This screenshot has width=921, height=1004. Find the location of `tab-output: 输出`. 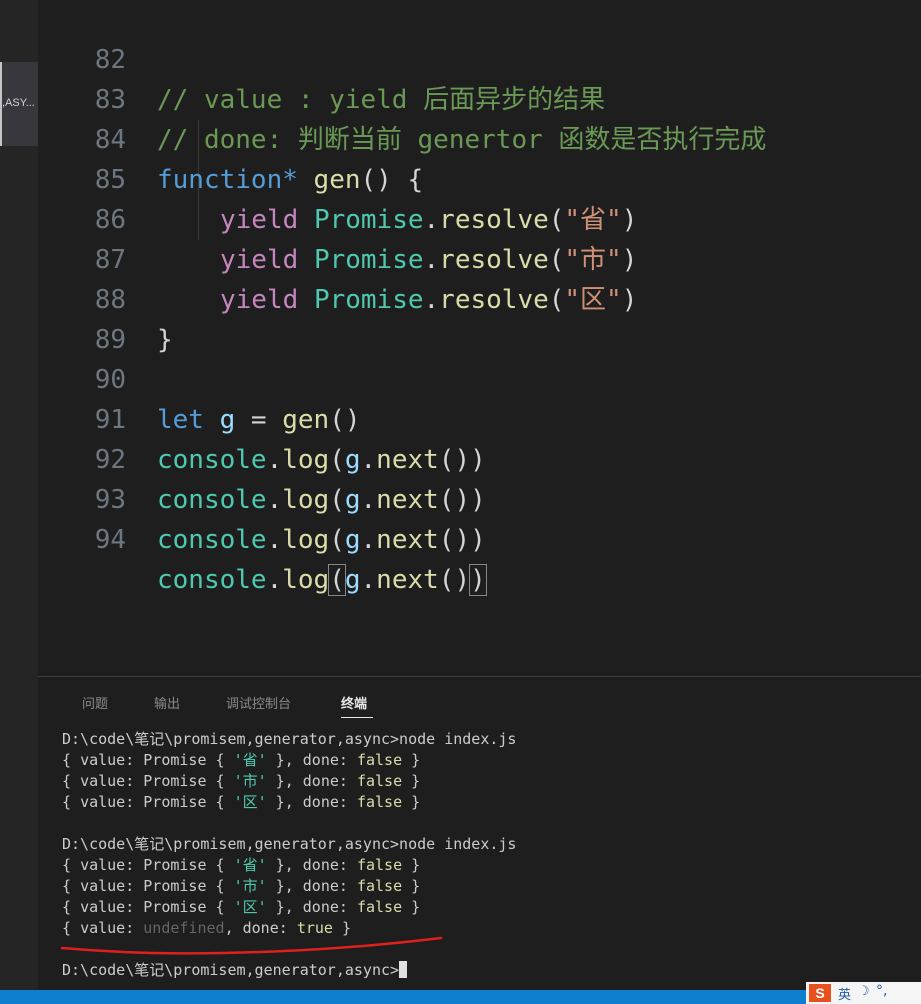

tab-output: 输出 is located at coordinates (167, 702).